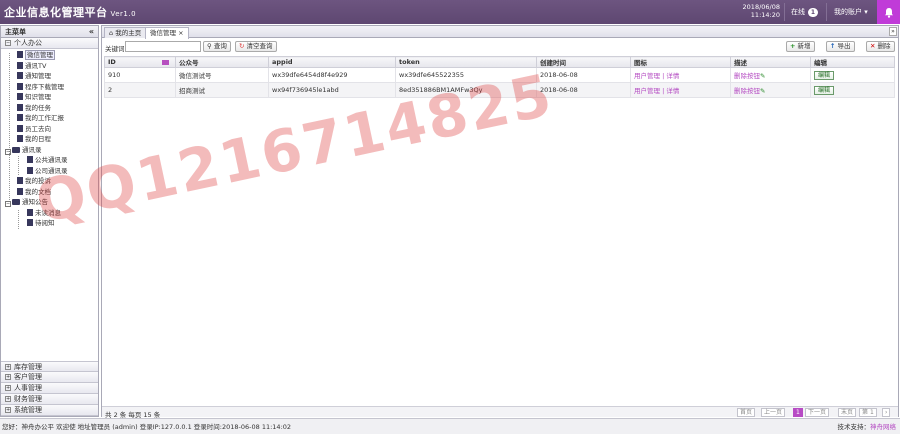 The width and height of the screenshot is (900, 434). What do you see at coordinates (41, 223) in the screenshot?
I see `sidebar-item-to-read: 待阅知` at bounding box center [41, 223].